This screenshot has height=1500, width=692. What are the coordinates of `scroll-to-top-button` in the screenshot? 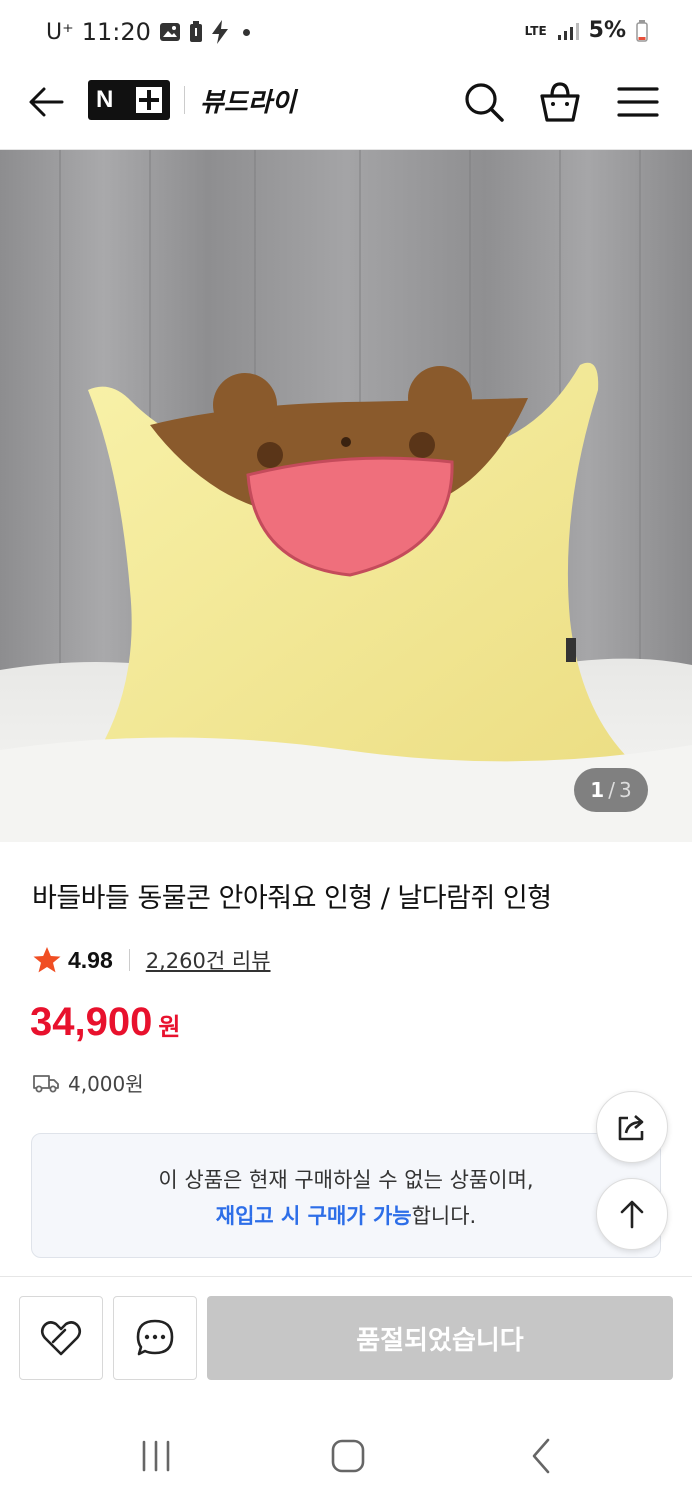 It's located at (632, 1214).